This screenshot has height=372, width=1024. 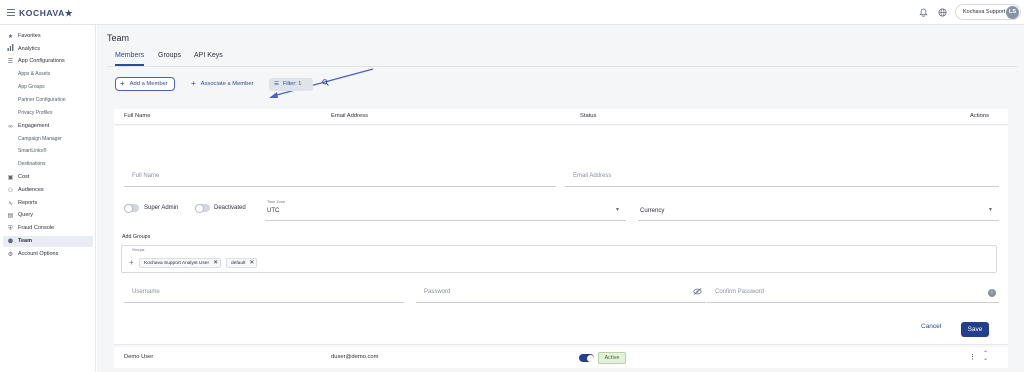 I want to click on audiences-icon: ⚇, so click(x=10, y=191).